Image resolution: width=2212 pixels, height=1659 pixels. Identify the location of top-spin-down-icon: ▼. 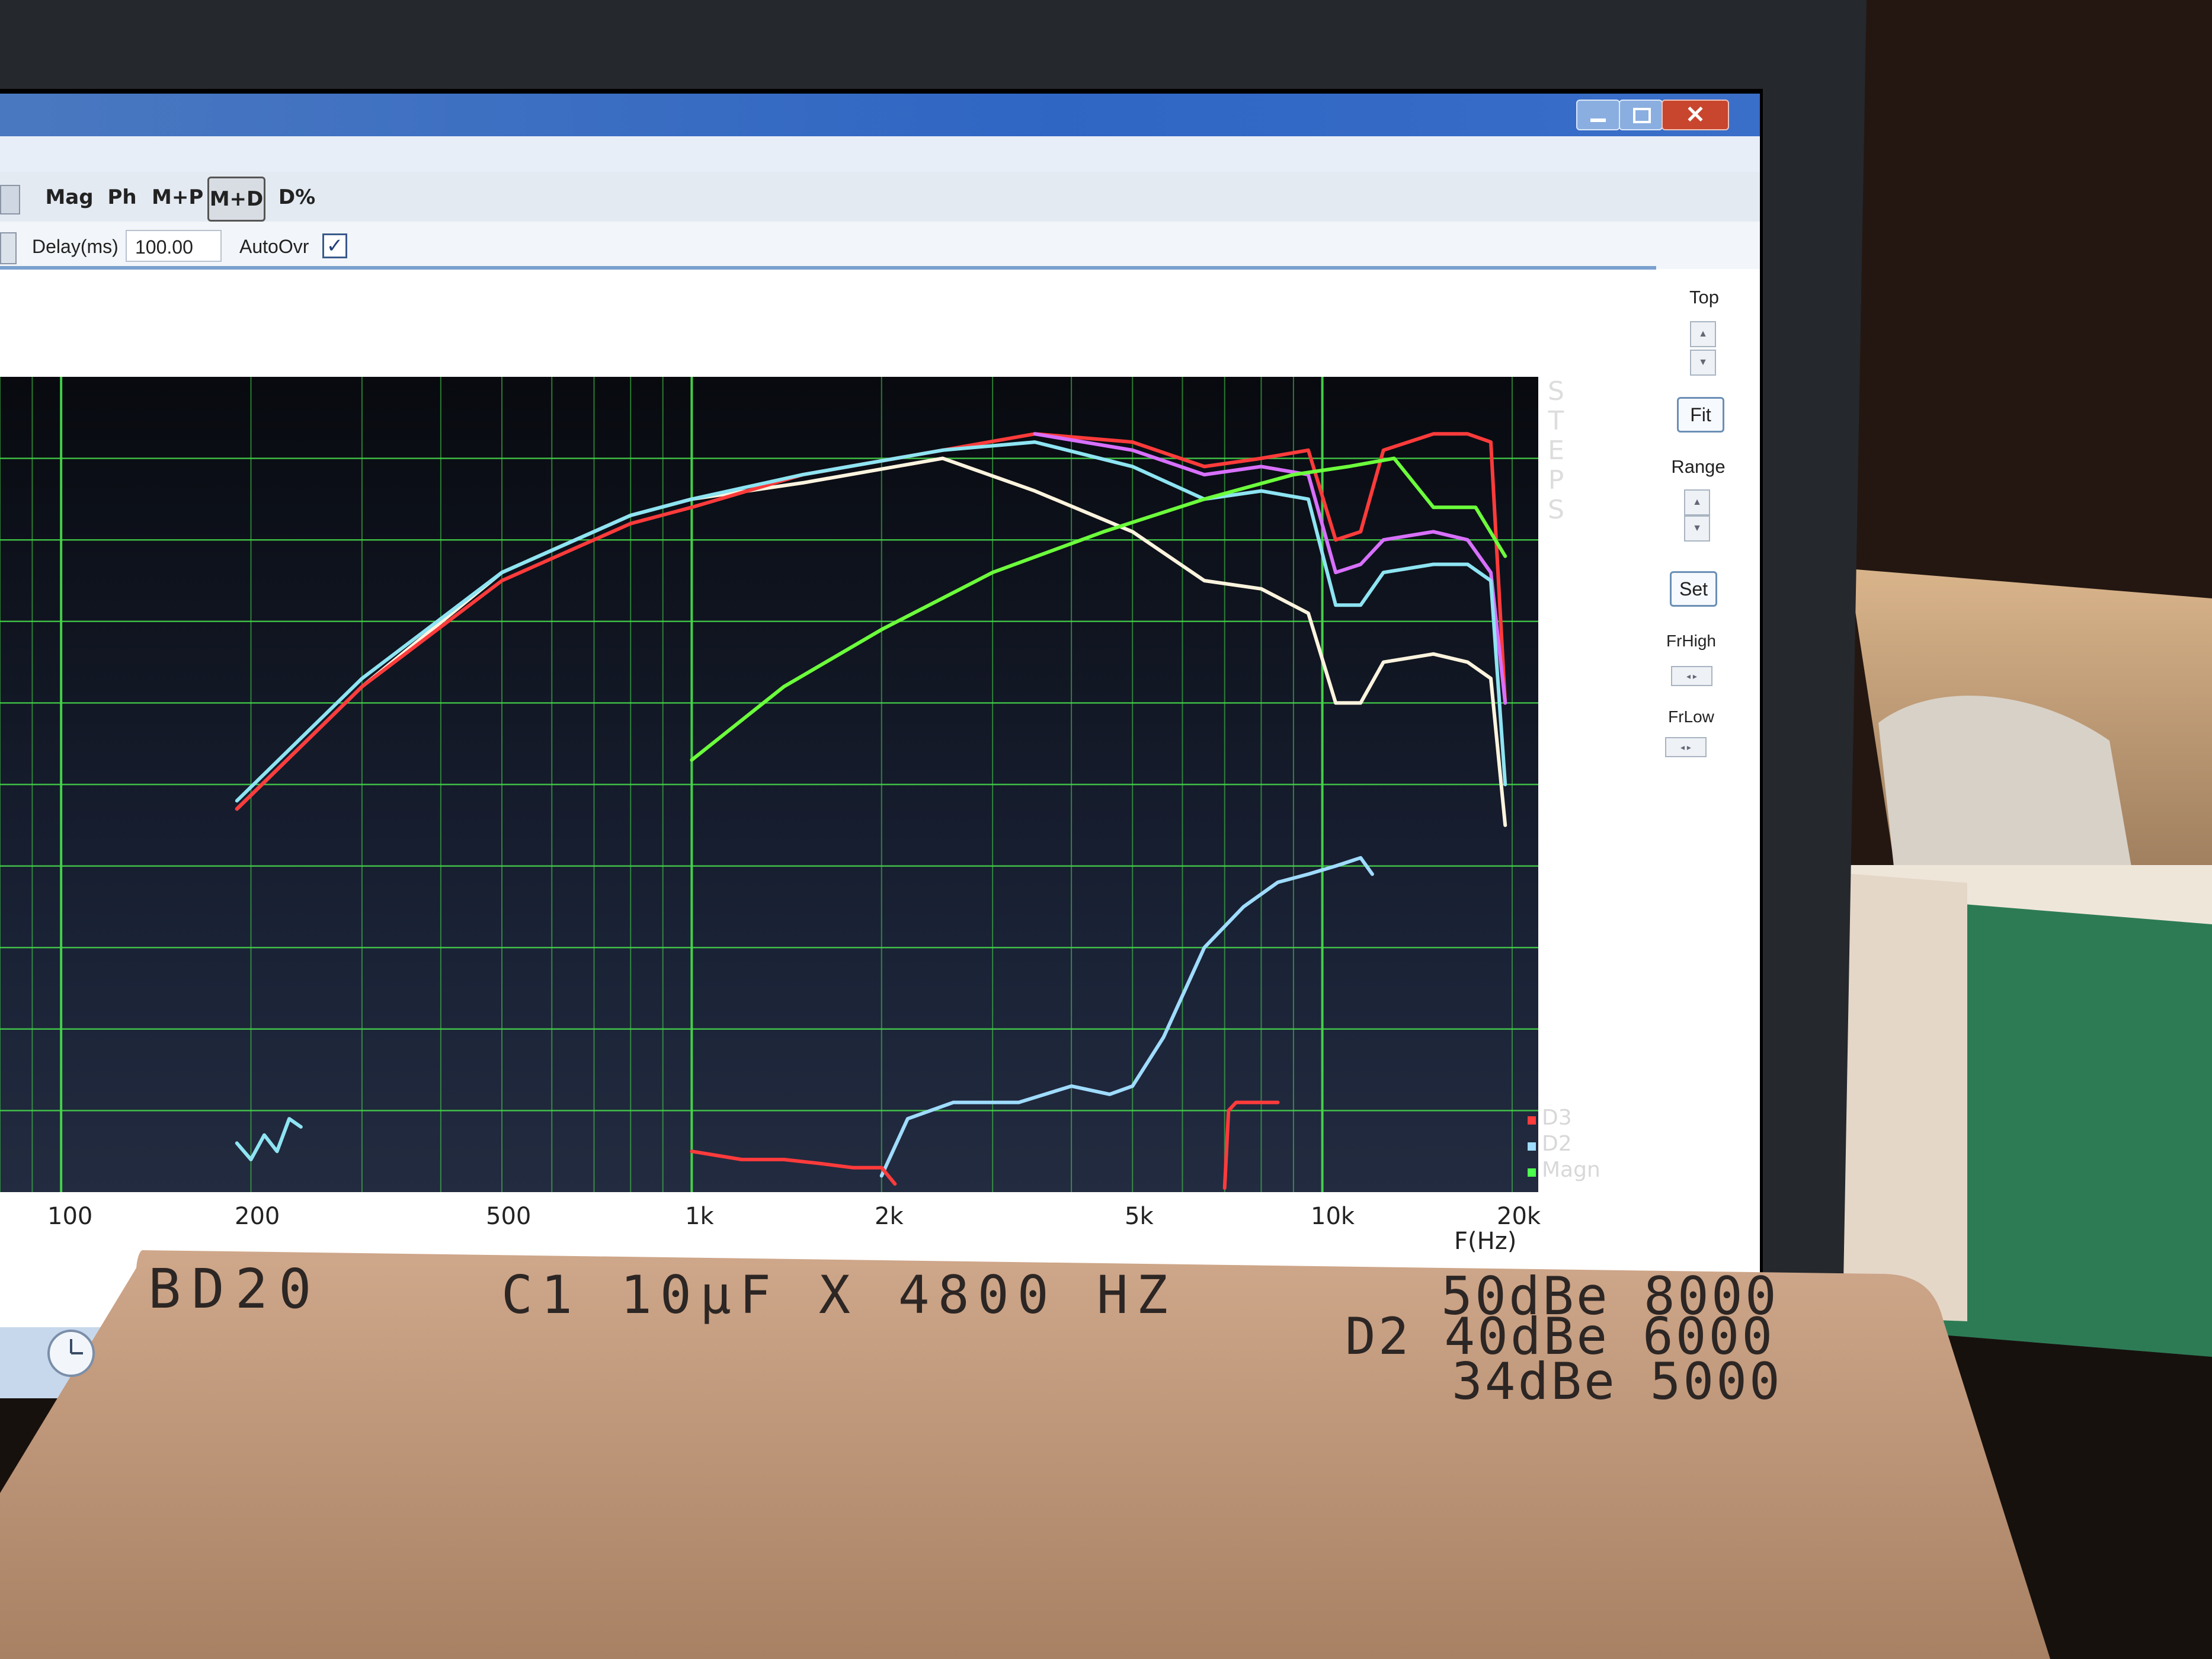
(1703, 363).